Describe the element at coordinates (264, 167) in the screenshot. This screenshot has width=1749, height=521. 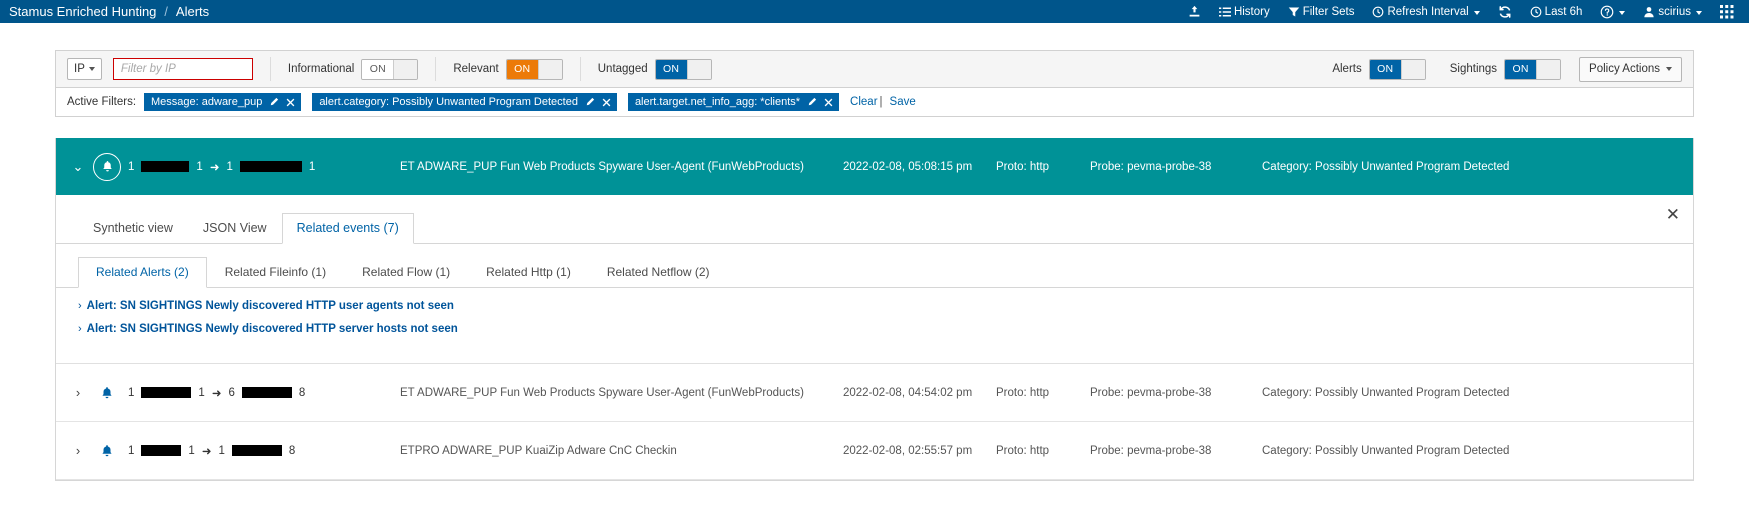
I see `alert-ip-pair: 1 1 ➜ 1 1` at that location.